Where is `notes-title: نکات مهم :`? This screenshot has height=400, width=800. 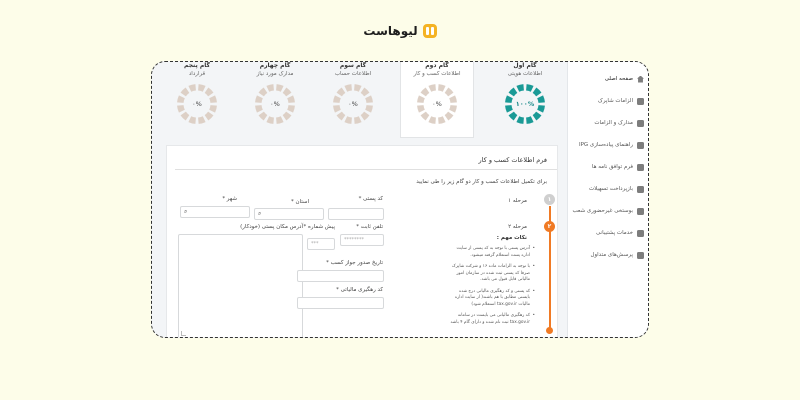 notes-title: نکات مهم : is located at coordinates (511, 238).